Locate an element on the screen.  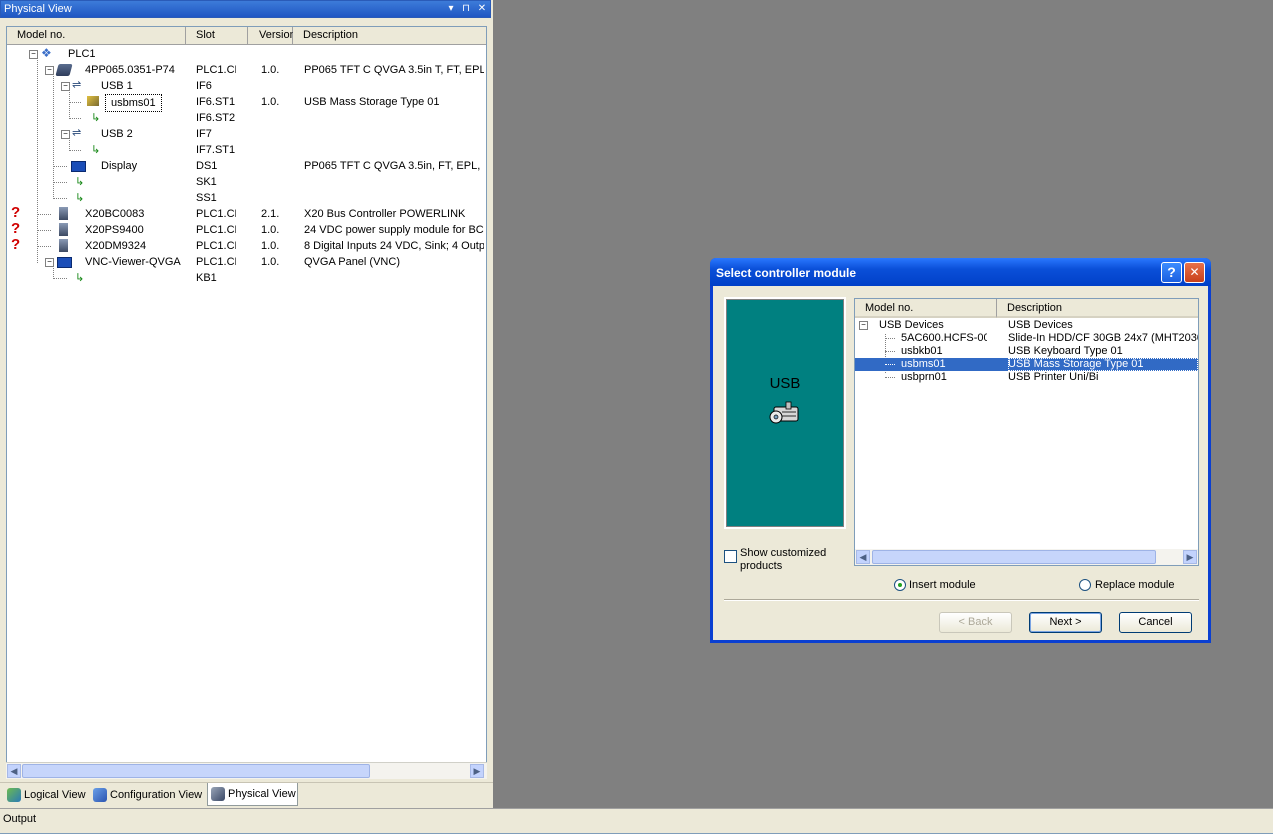
tree-row-model: 4PP065.0351-P74 is located at coordinates (130, 70).